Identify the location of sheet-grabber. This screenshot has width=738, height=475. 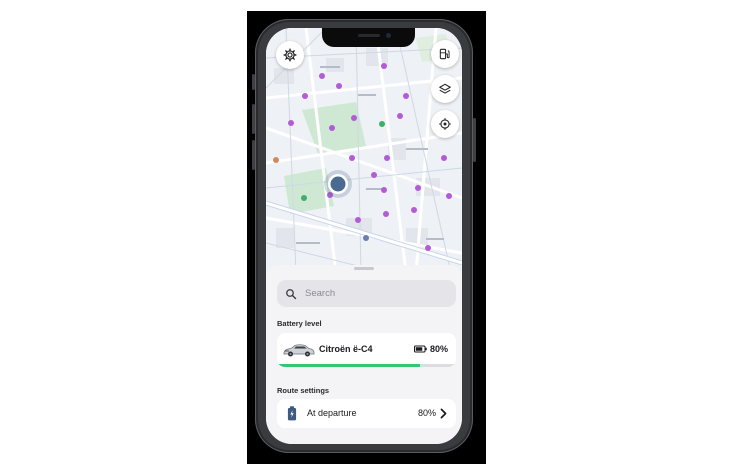
(364, 268).